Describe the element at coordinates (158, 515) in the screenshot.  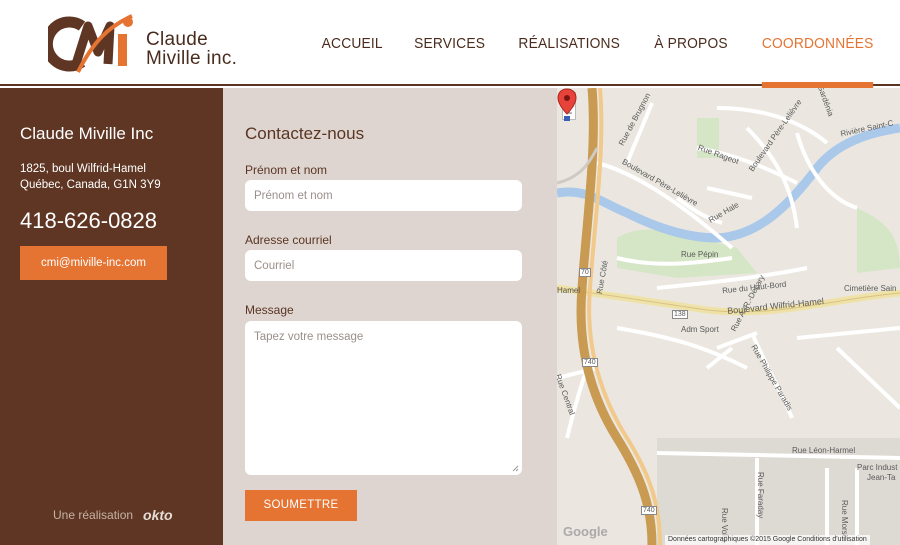
I see `okto-logo: okto` at that location.